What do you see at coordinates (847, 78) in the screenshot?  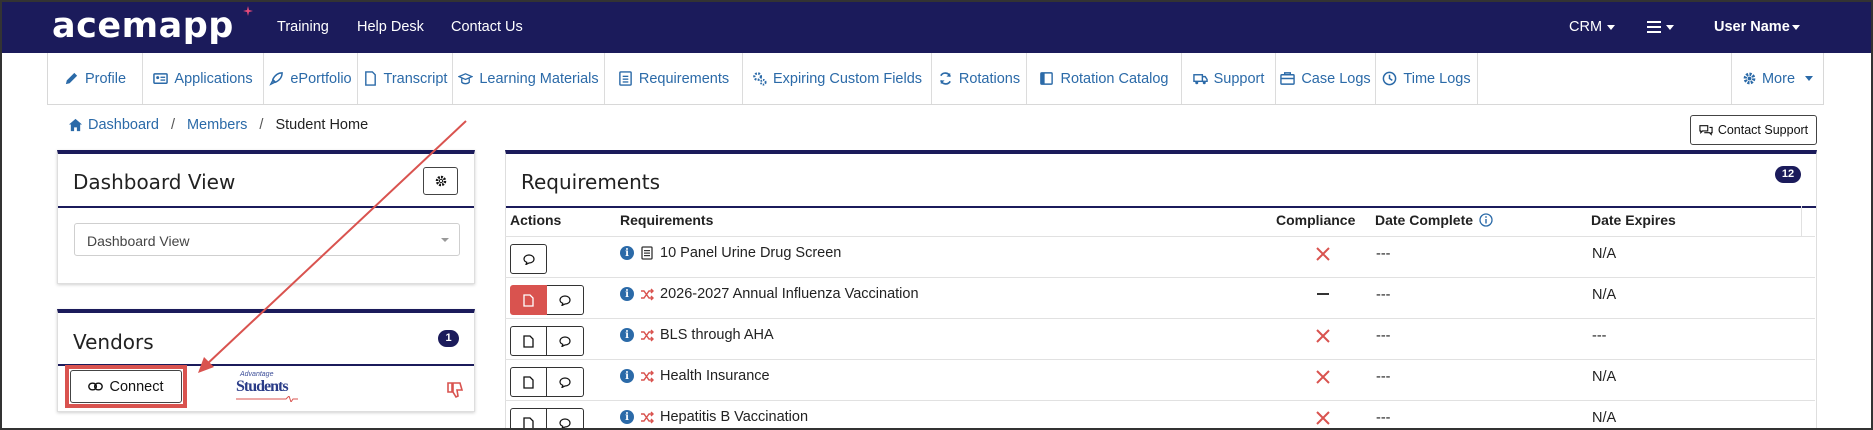 I see `tab-label: Expiring Custom Fields` at bounding box center [847, 78].